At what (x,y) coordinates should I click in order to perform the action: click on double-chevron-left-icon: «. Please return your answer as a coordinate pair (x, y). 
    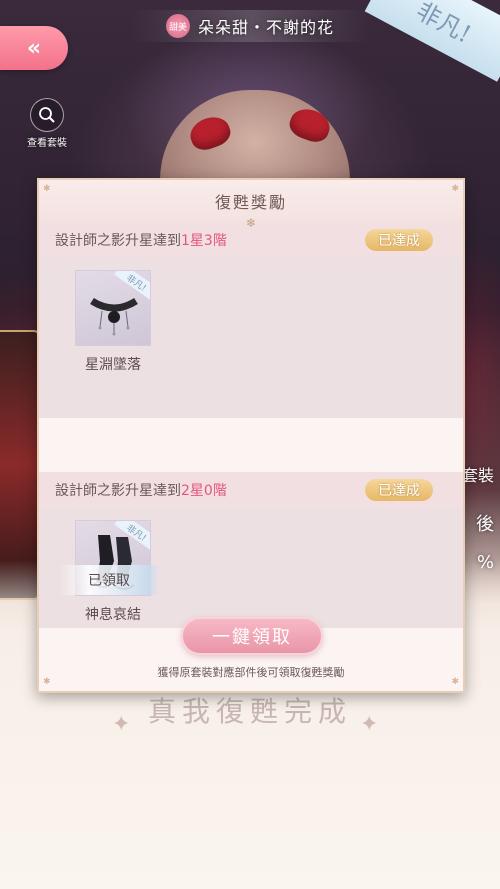
    Looking at the image, I should click on (34, 48).